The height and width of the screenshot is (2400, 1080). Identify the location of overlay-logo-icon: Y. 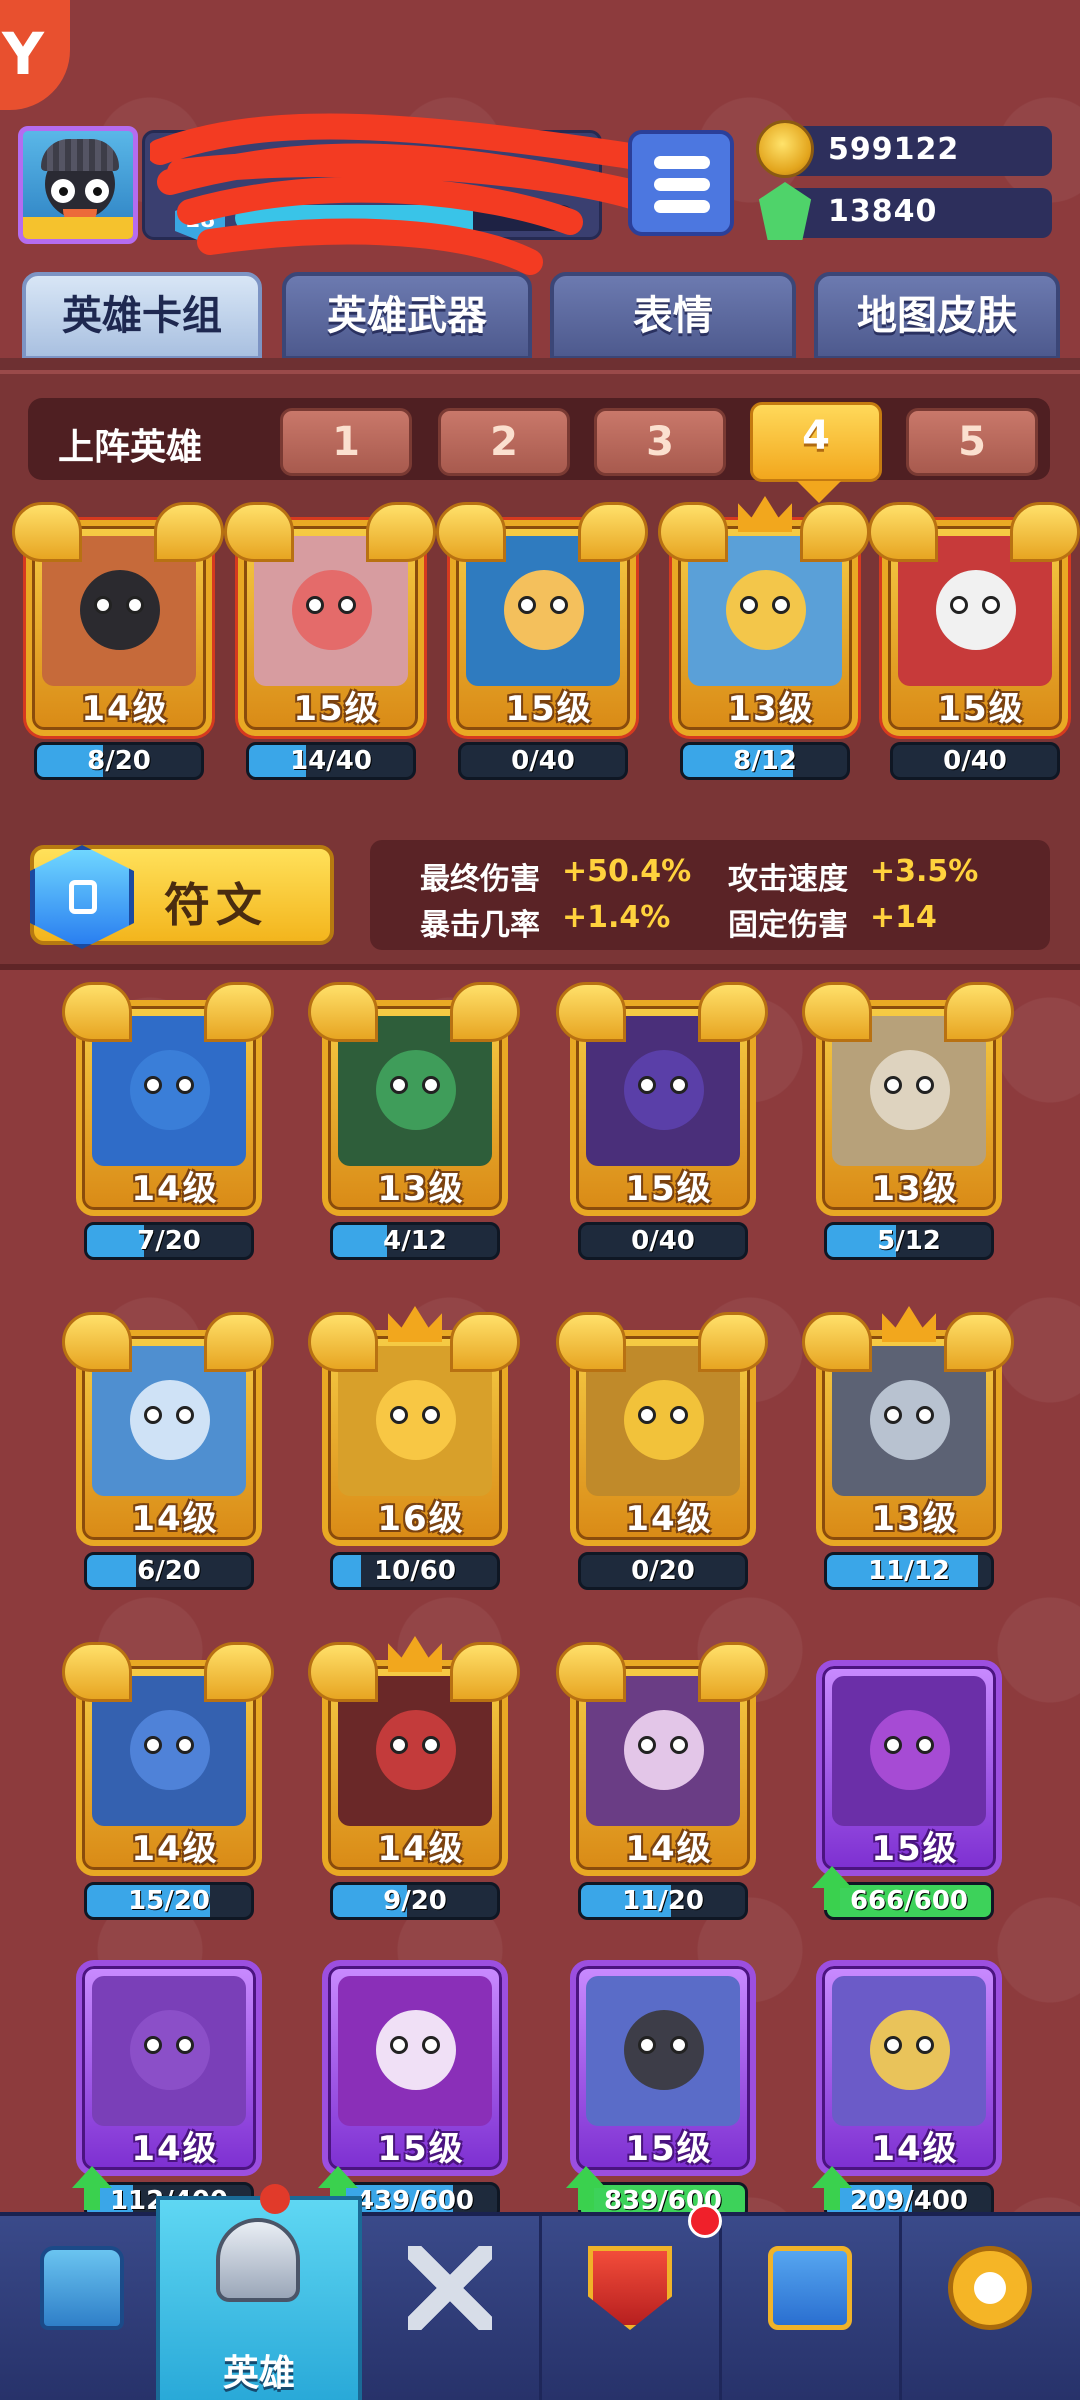
(35, 55).